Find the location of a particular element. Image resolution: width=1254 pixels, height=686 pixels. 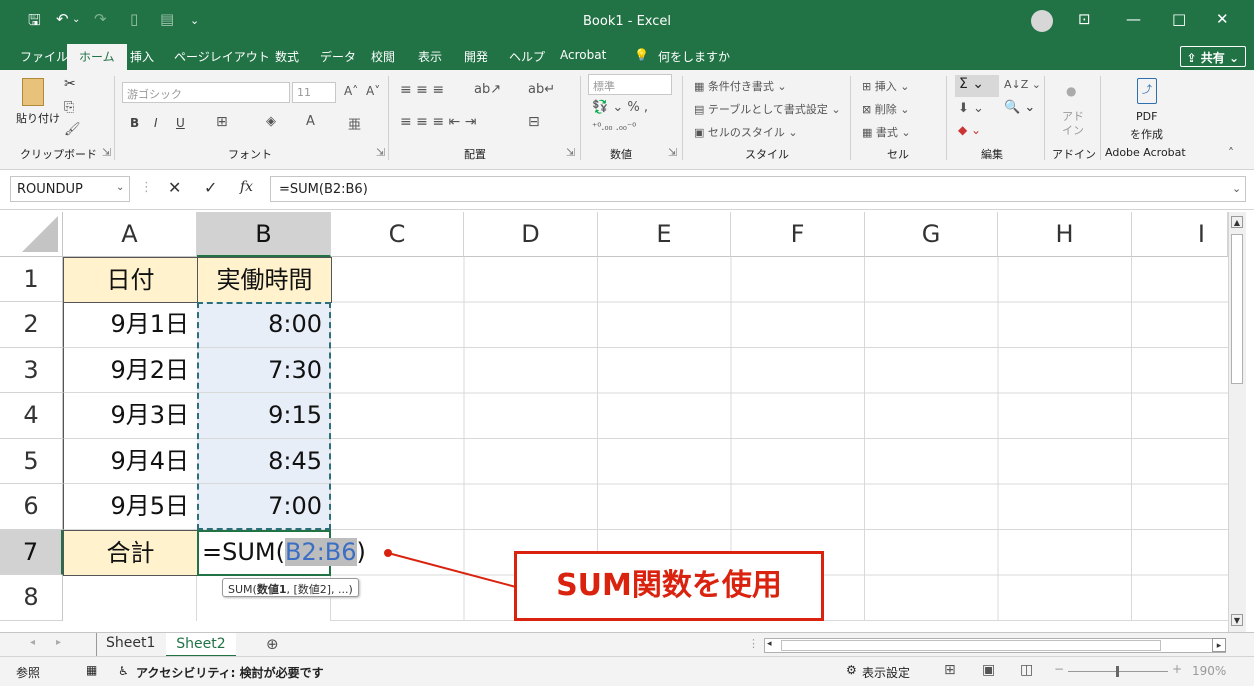

cell-b6: 7:00 is located at coordinates (264, 507).